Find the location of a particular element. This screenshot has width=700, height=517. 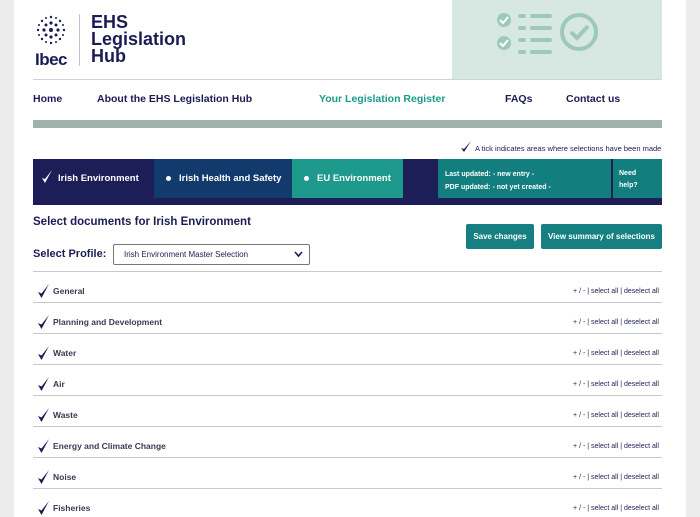

tab-eu-environment: EU Environment is located at coordinates (347, 178).